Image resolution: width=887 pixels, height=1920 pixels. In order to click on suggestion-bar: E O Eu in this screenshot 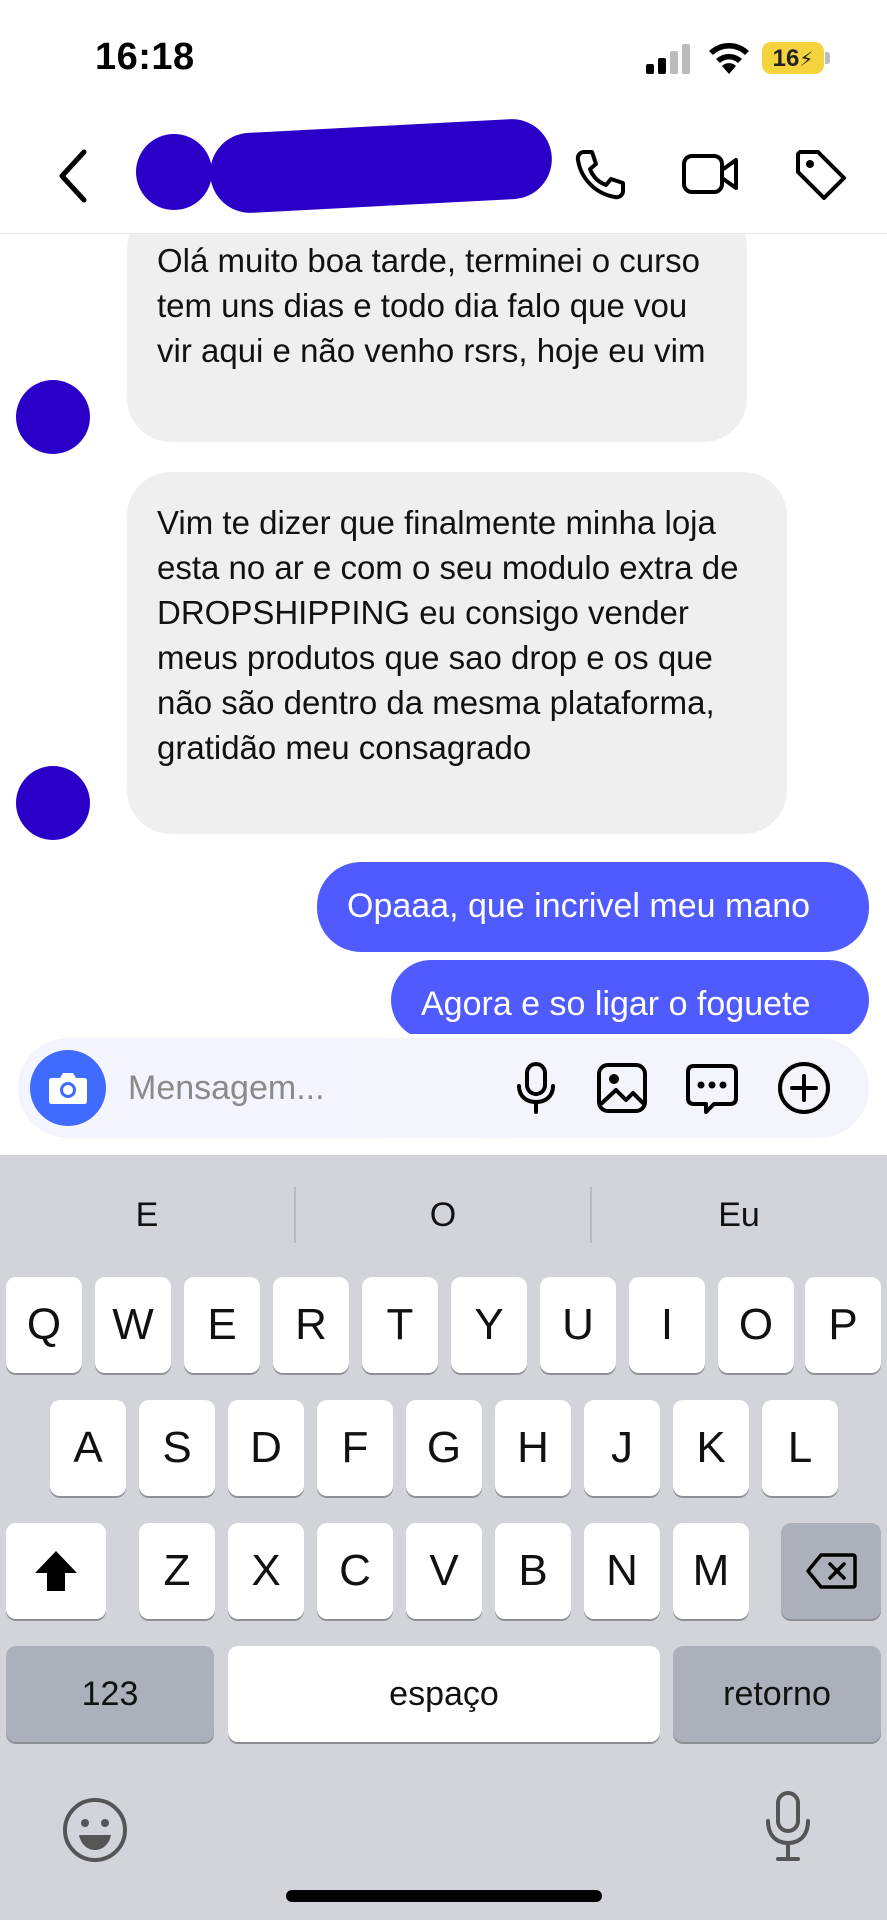, I will do `click(443, 1214)`.